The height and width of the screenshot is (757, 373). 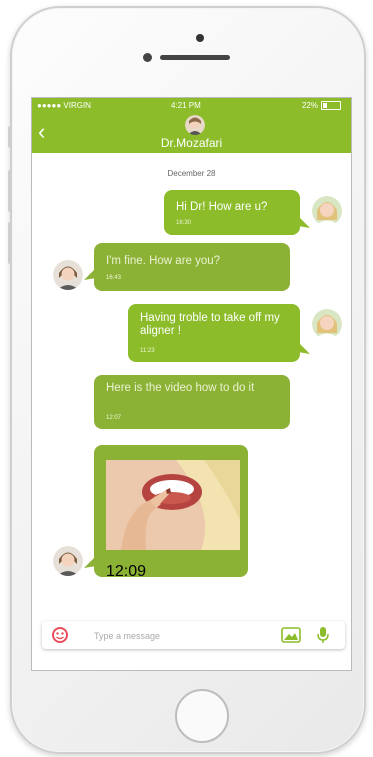 I want to click on volume-down-button, so click(x=10, y=243).